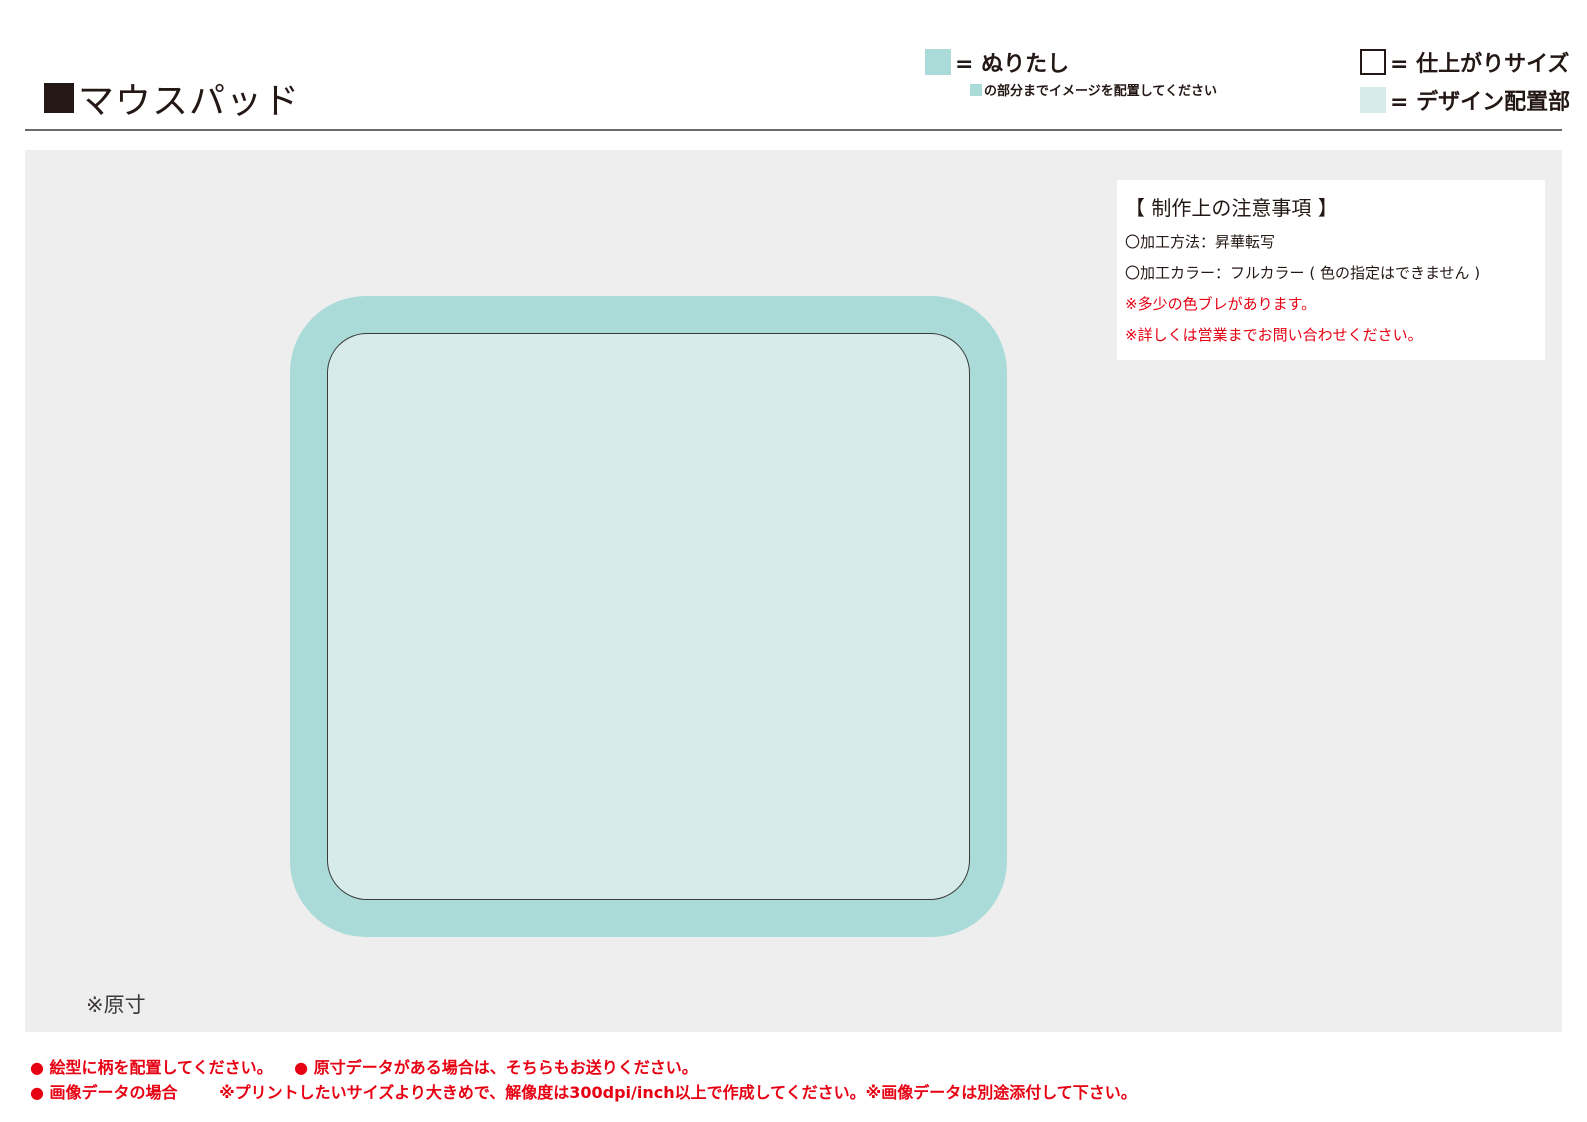 The image size is (1587, 1122). I want to click on page-title: マウスパッド, so click(172, 98).